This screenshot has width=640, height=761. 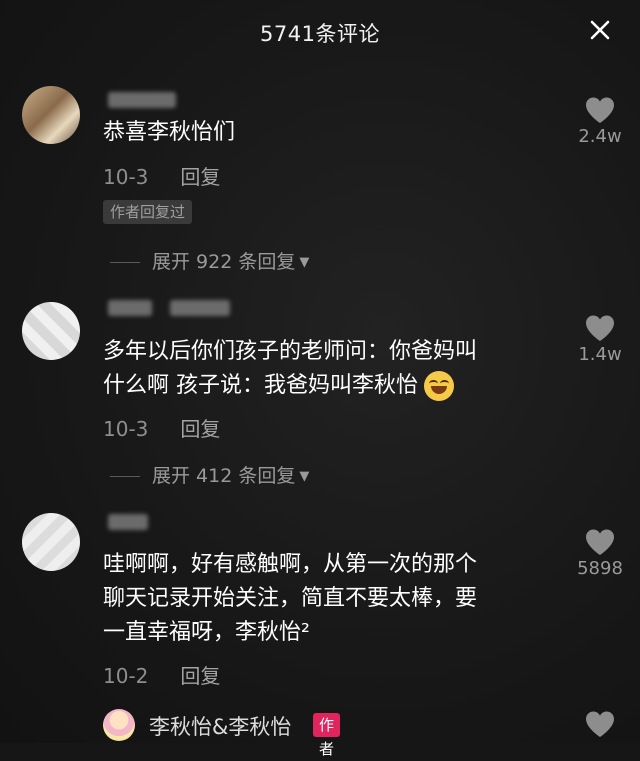 I want to click on comment-line: 一直幸福呀，李秋怡², so click(x=206, y=632).